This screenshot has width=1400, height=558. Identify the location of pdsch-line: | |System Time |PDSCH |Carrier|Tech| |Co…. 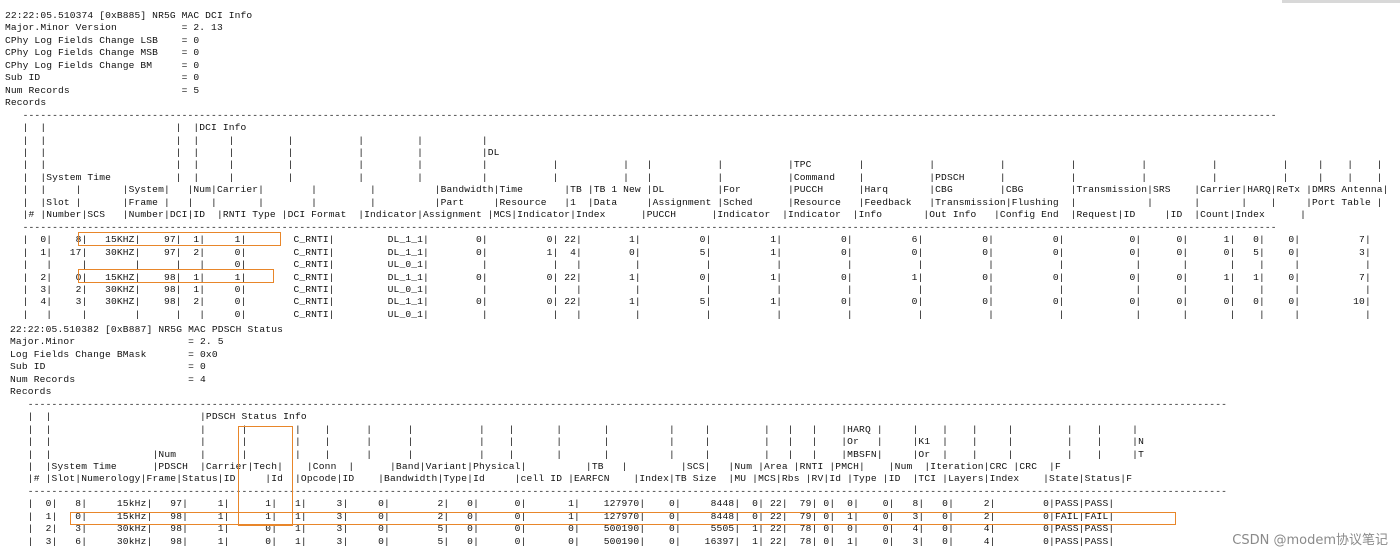
(535, 466).